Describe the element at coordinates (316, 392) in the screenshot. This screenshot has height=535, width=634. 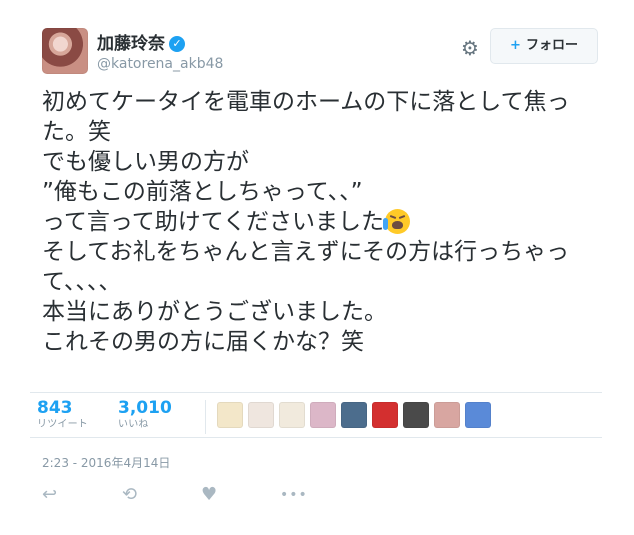
I see `stats-divider-top` at that location.